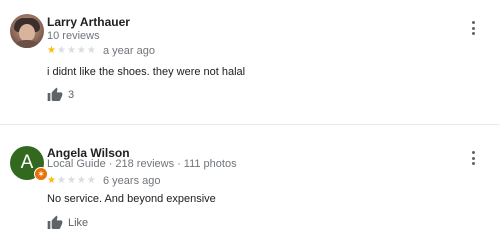 The width and height of the screenshot is (500, 246). What do you see at coordinates (76, 164) in the screenshot?
I see `local-guide-label: Local Guide` at bounding box center [76, 164].